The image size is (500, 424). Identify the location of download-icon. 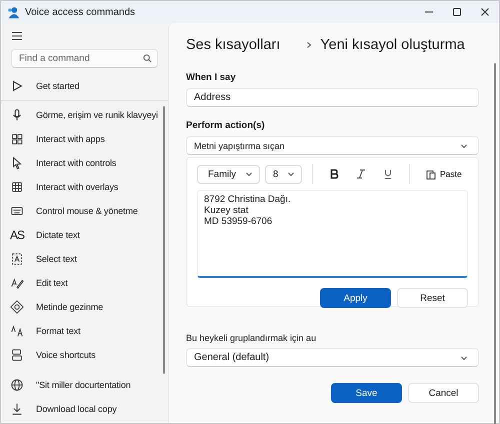
(17, 409).